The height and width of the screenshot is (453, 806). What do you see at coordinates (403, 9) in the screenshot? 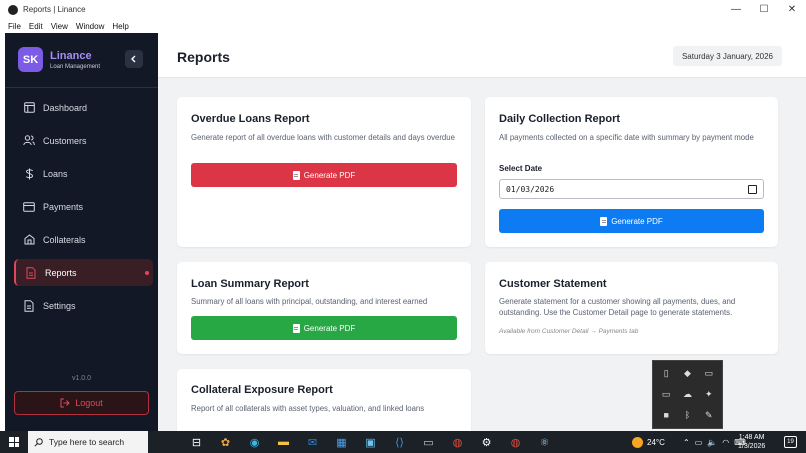
I see `window-title-bar: Reports | Linance — ☐ ✕` at bounding box center [403, 9].